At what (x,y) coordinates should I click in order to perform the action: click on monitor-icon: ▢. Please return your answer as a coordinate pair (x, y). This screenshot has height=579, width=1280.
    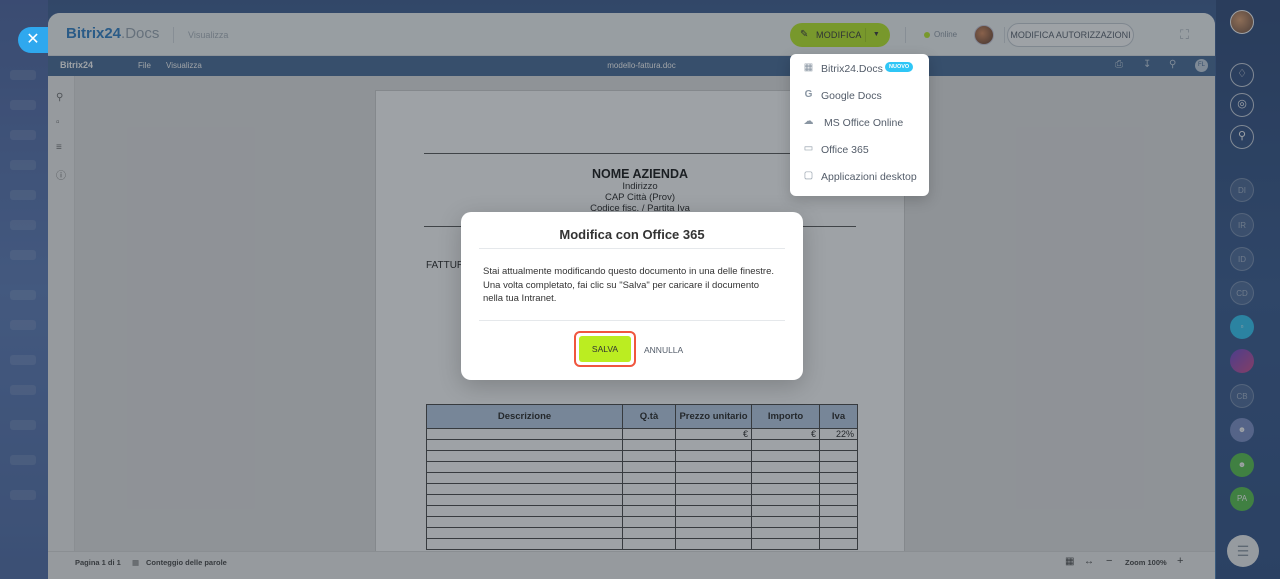
    Looking at the image, I should click on (808, 175).